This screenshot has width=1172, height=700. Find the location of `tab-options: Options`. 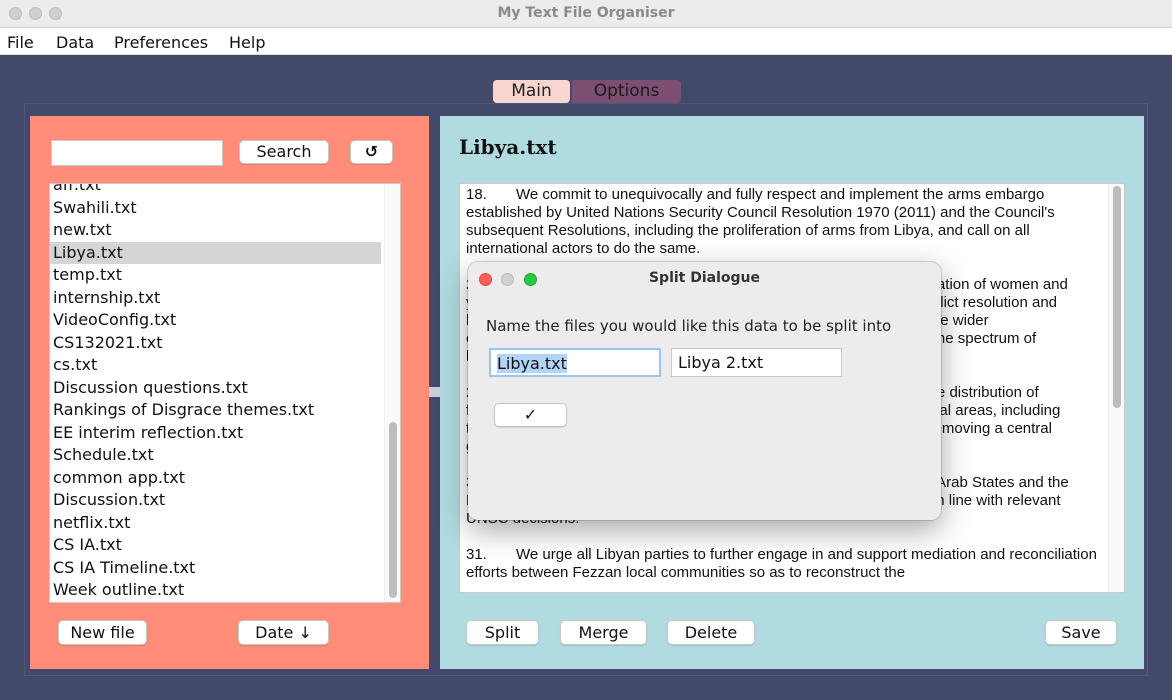

tab-options: Options is located at coordinates (626, 91).